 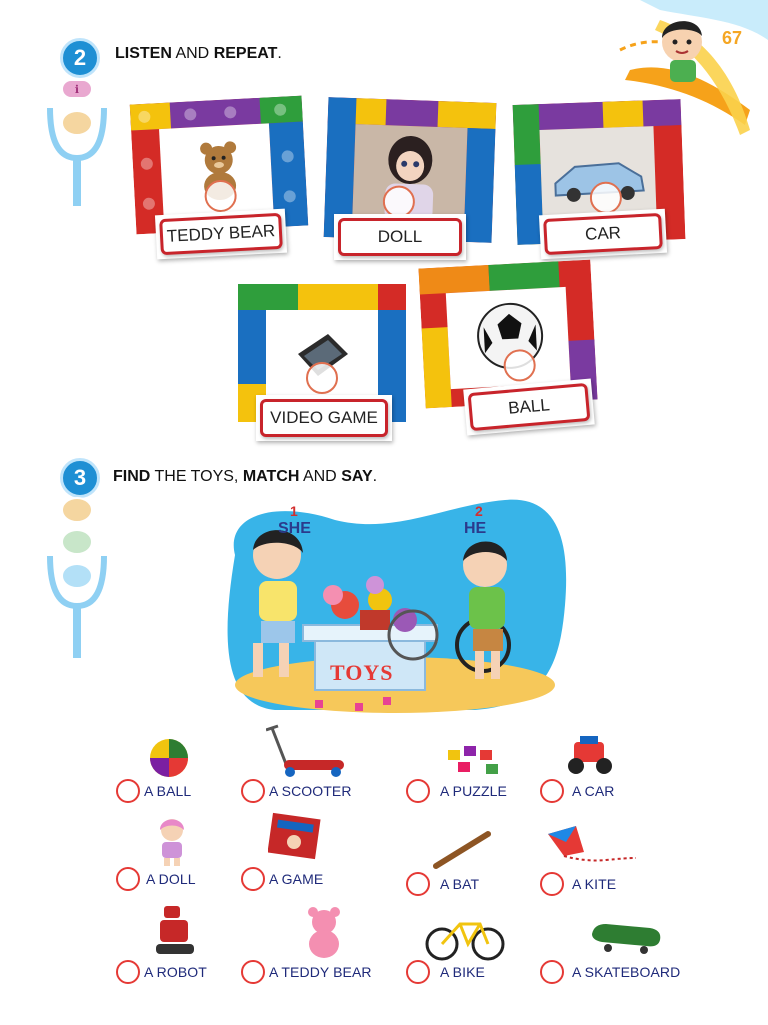 I want to click on speaker-icon, so click(x=322, y=378).